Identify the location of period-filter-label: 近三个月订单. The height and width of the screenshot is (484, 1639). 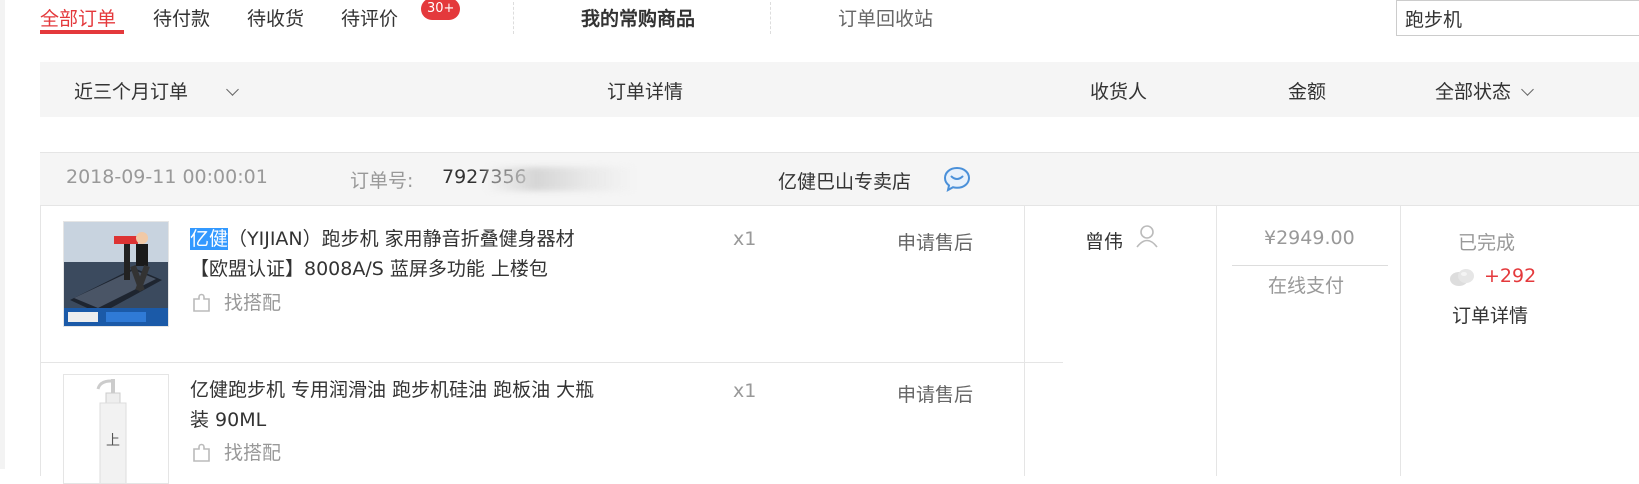
(131, 92).